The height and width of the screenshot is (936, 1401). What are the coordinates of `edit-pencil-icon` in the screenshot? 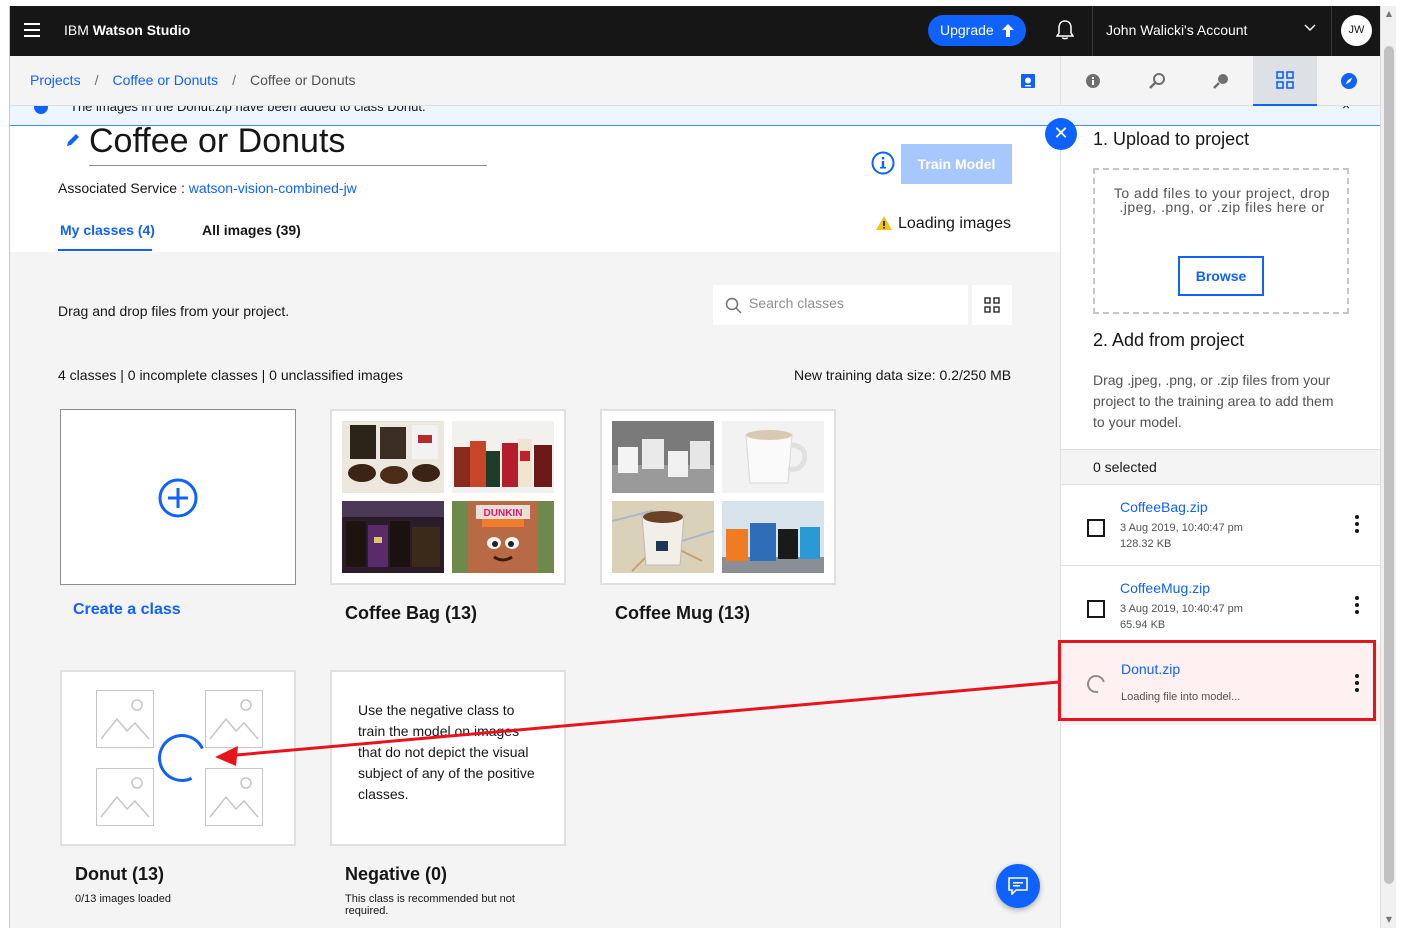 It's located at (73, 140).